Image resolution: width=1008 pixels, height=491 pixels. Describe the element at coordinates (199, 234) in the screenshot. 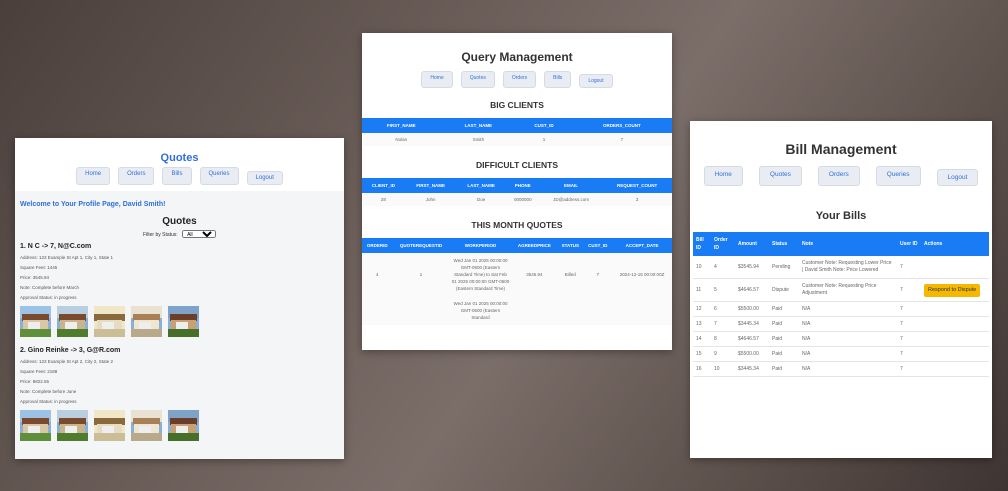

I see `status-filter-select: All` at that location.